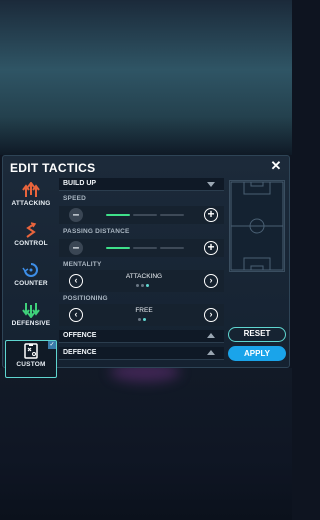 The image size is (320, 520). What do you see at coordinates (211, 281) in the screenshot?
I see `mentality-next-button: ›` at bounding box center [211, 281].